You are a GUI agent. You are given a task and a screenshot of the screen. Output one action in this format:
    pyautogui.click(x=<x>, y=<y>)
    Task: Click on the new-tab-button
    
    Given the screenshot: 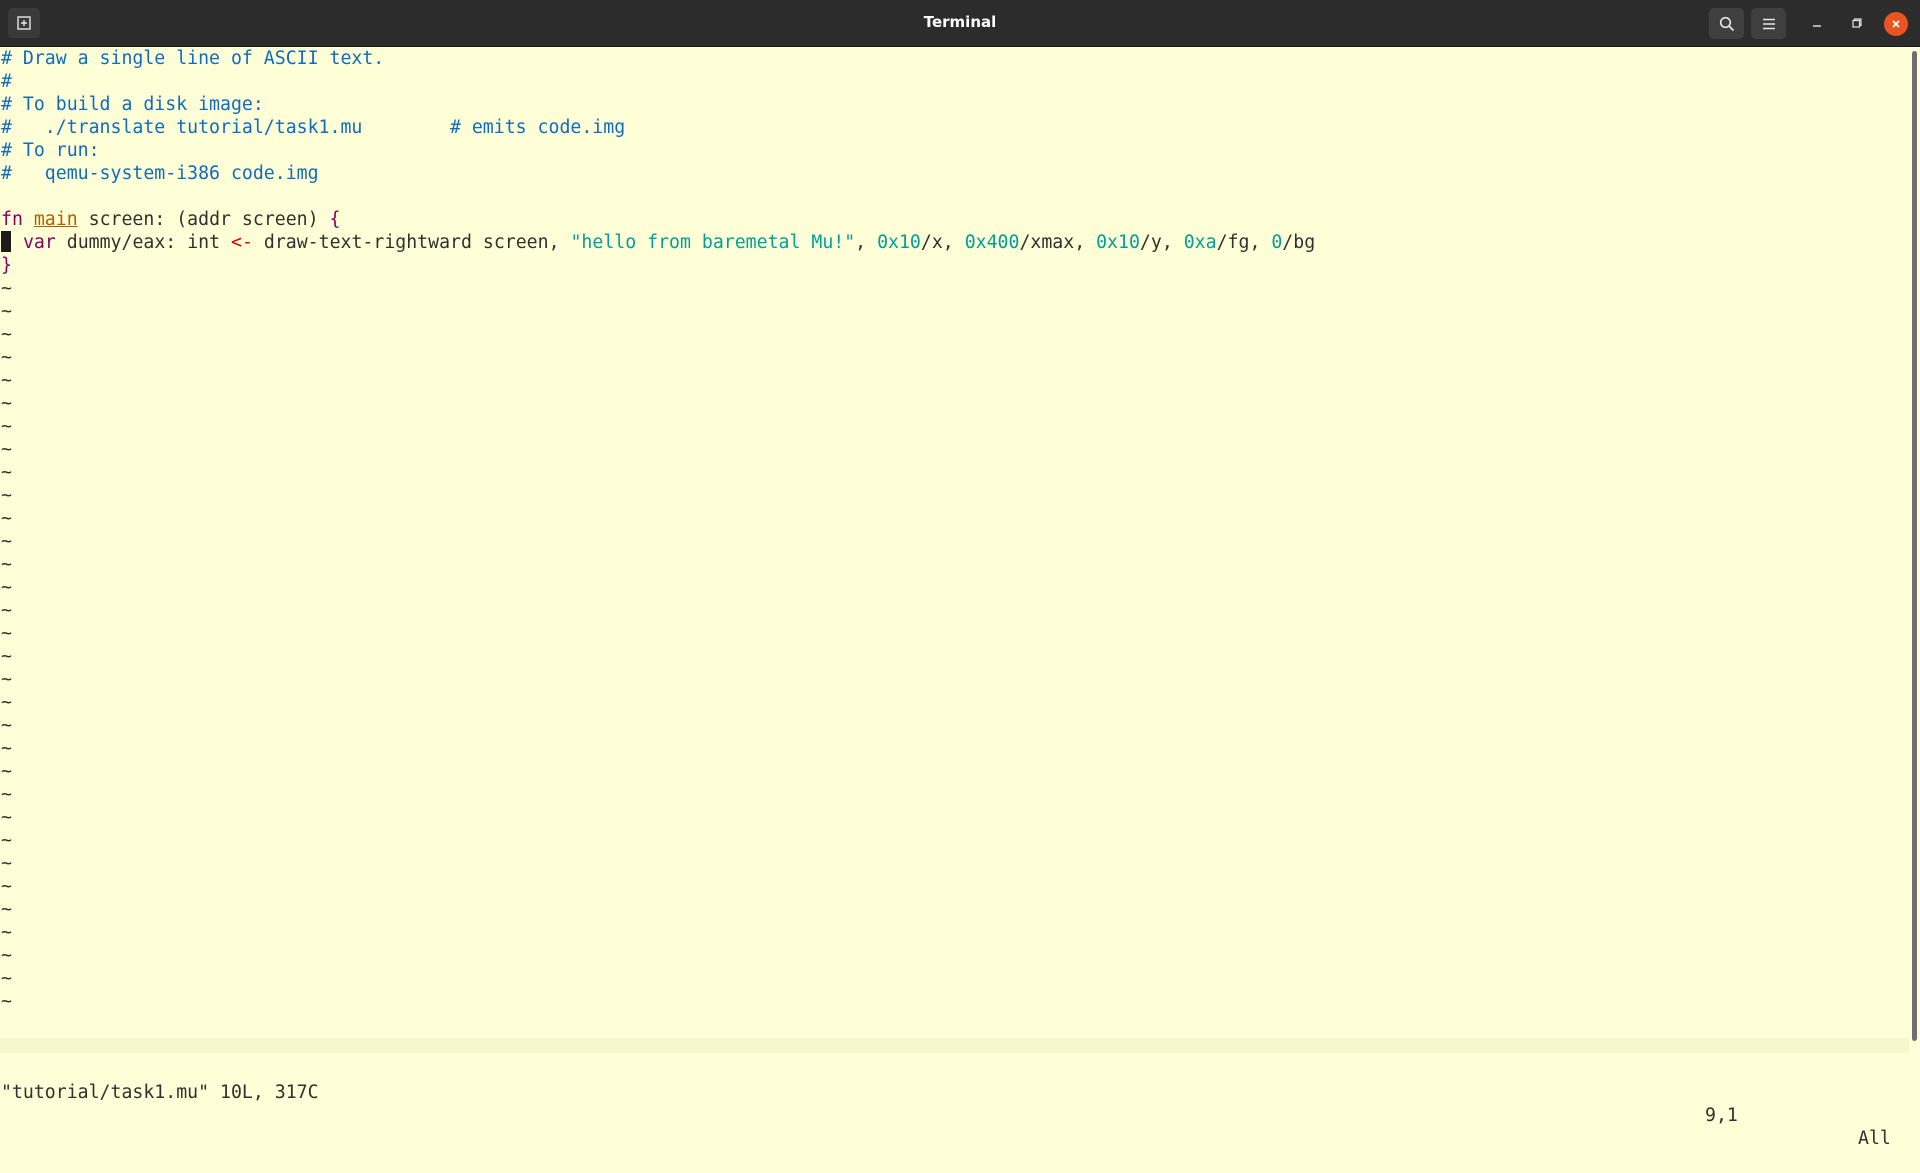 What is the action you would take?
    pyautogui.click(x=24, y=23)
    